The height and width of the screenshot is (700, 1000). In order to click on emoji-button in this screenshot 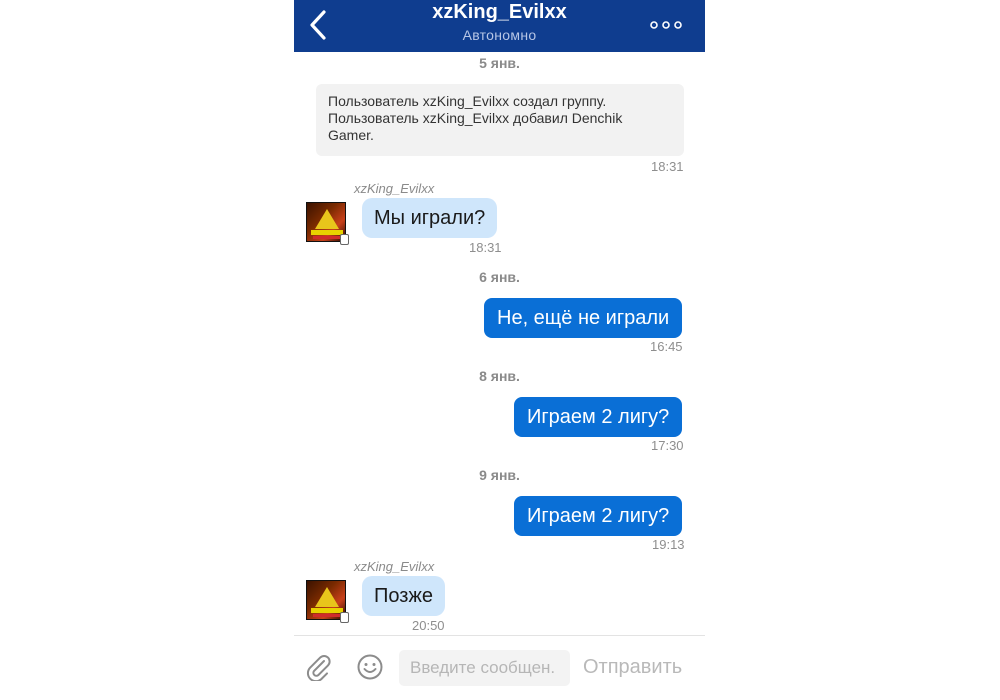, I will do `click(370, 667)`.